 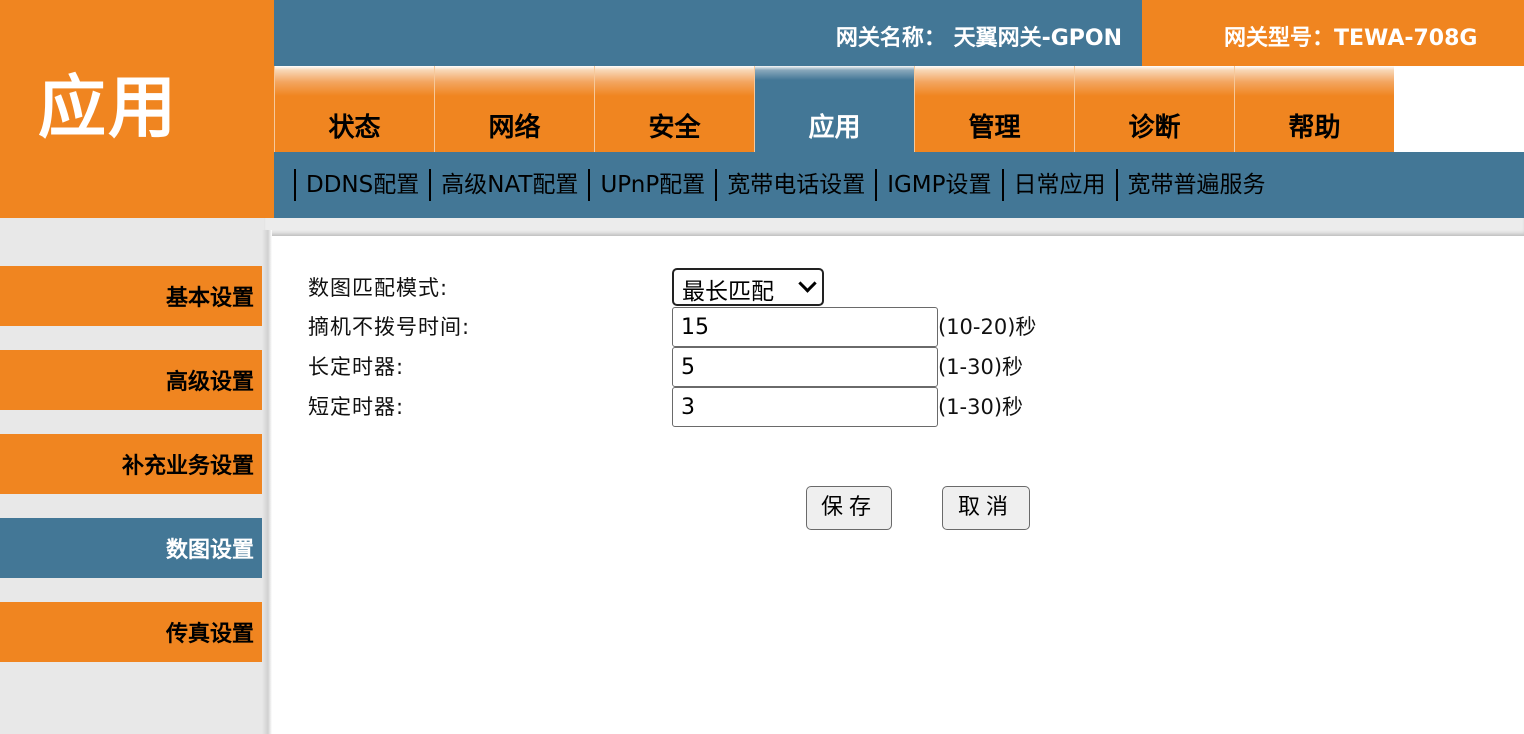 What do you see at coordinates (651, 185) in the screenshot?
I see `subnav-upnp: UPnP配置` at bounding box center [651, 185].